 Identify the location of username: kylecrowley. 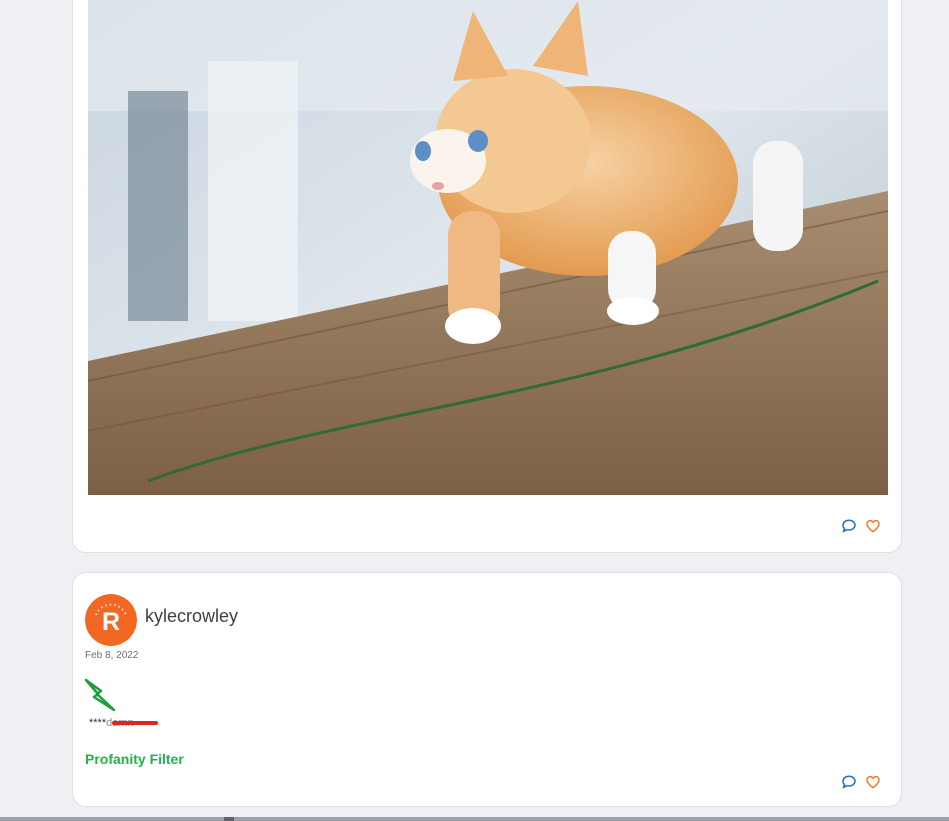
(191, 616).